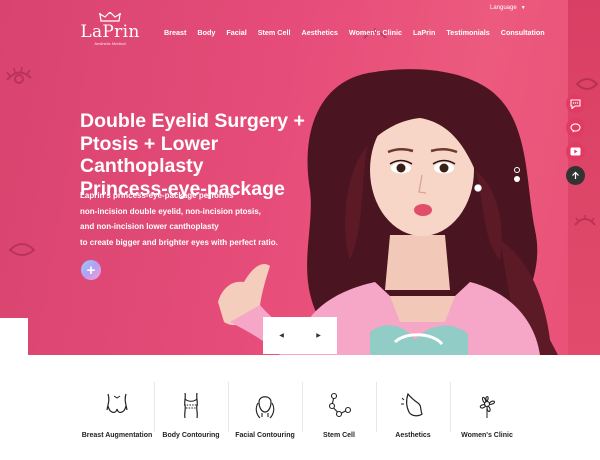 Image resolution: width=600 pixels, height=460 pixels. I want to click on face-icon, so click(265, 407).